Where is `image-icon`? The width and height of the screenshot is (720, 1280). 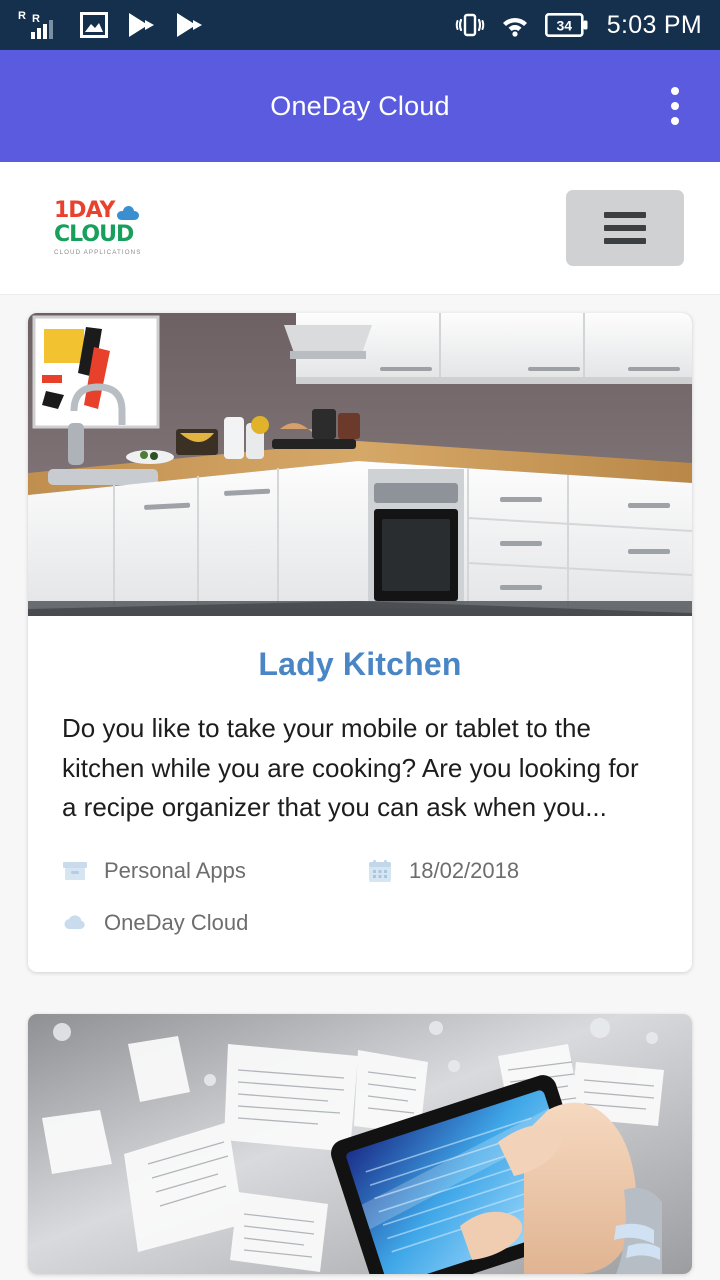
image-icon is located at coordinates (94, 25).